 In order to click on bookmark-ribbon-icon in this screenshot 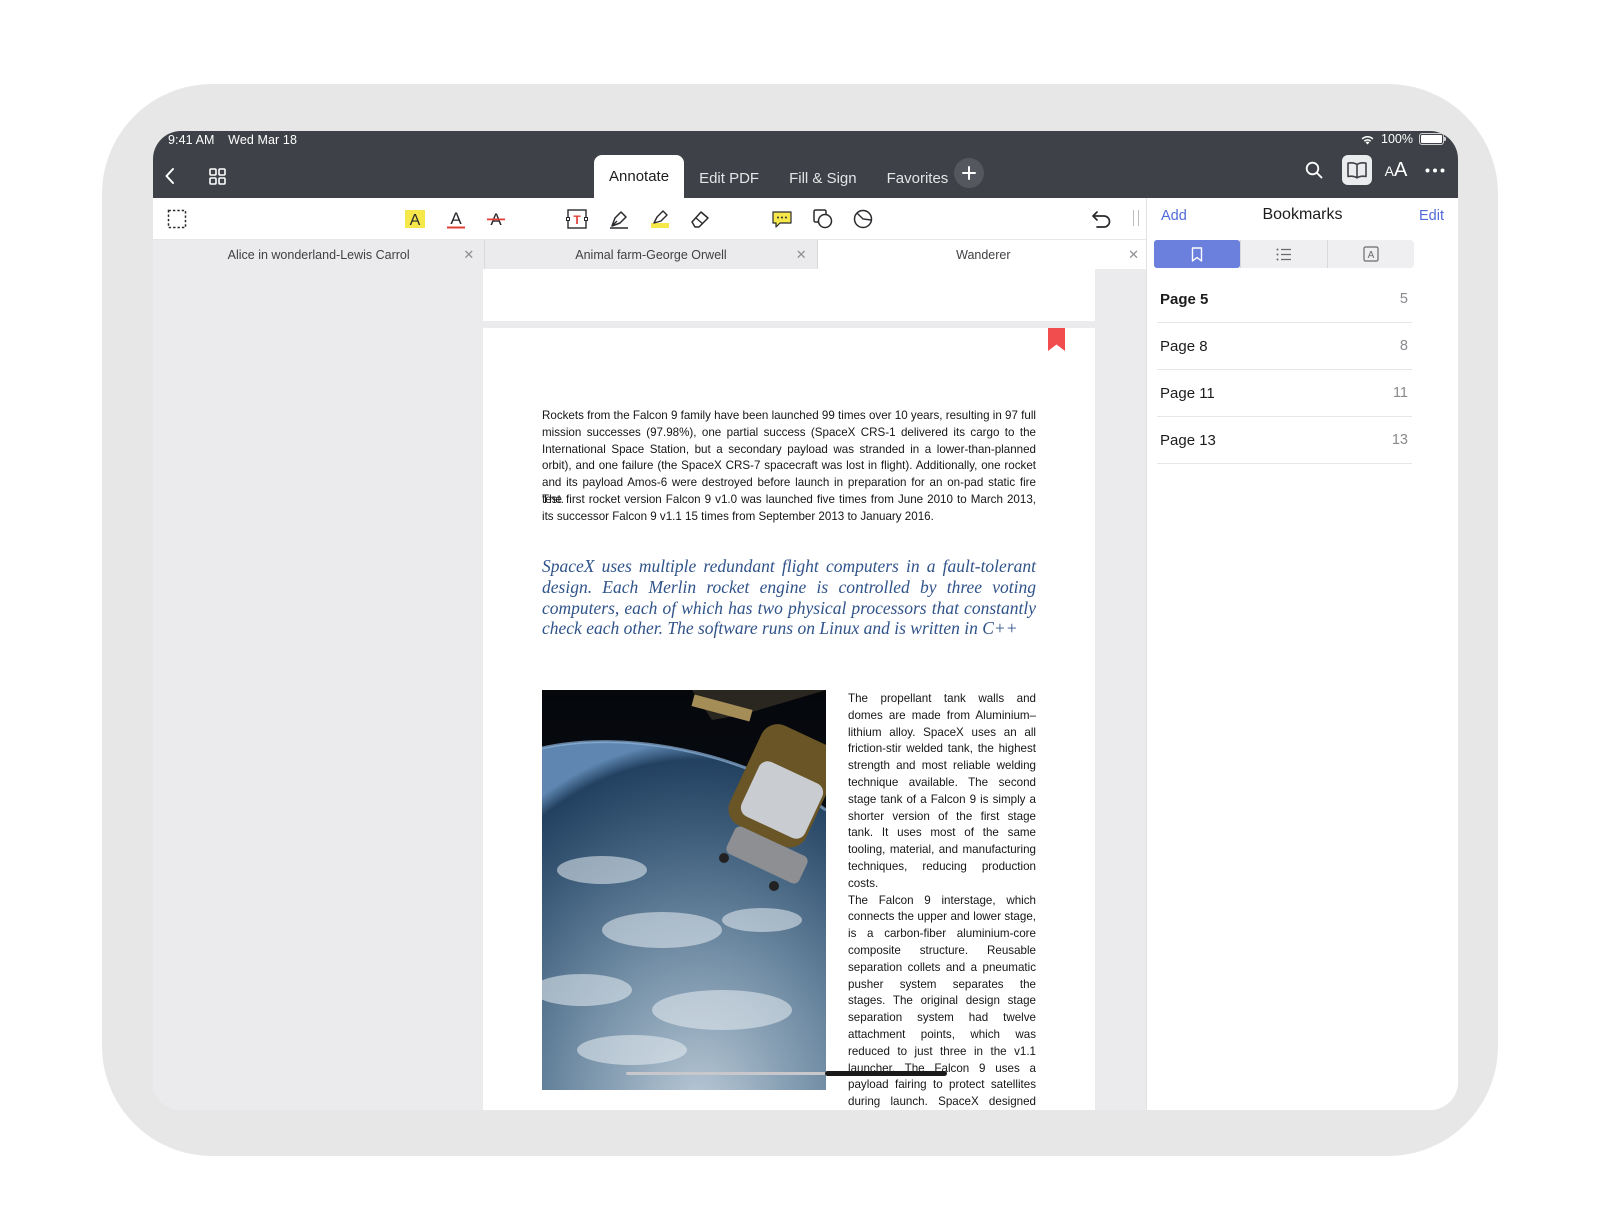, I will do `click(1056, 339)`.